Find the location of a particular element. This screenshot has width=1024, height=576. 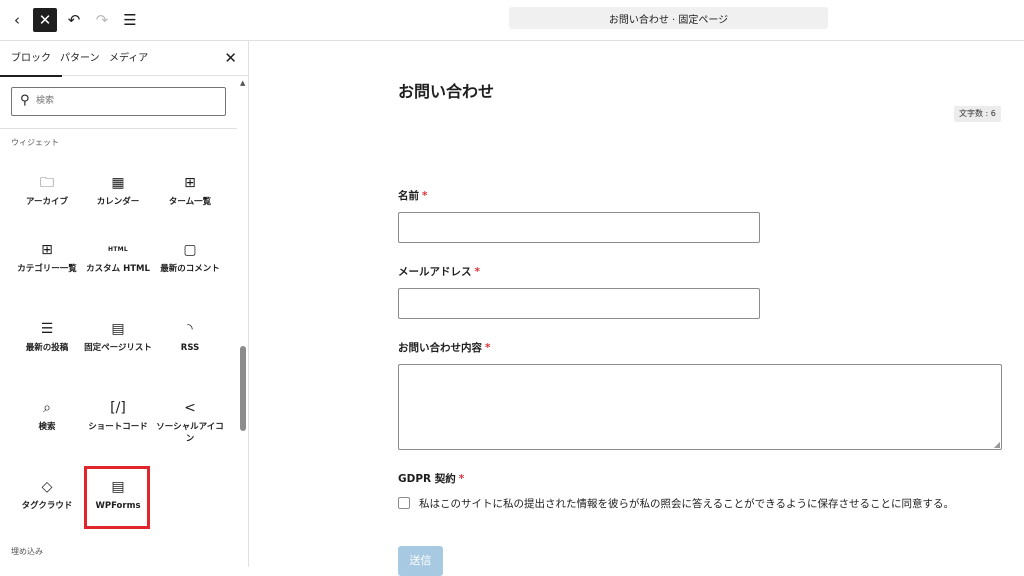

wpforms-highlight-box is located at coordinates (117, 497).